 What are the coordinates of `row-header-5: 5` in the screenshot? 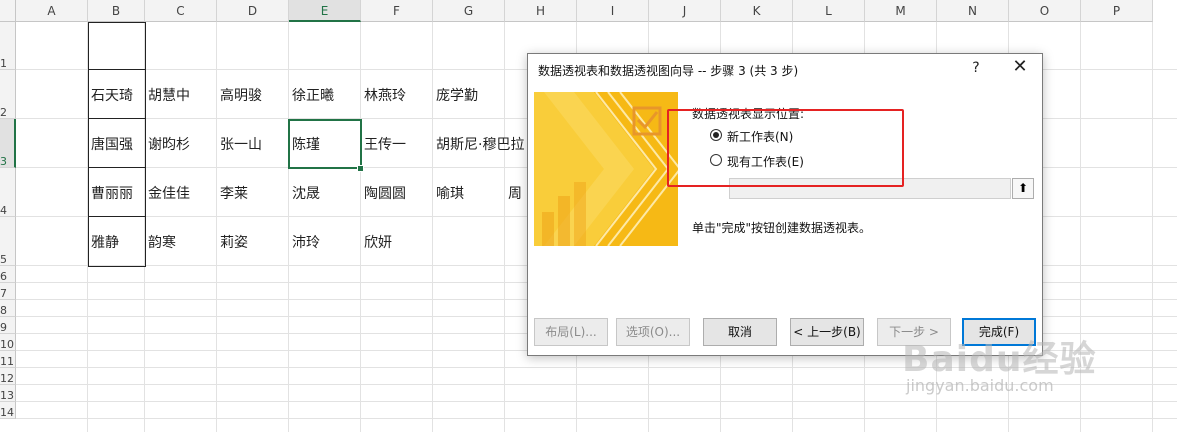 It's located at (8, 241).